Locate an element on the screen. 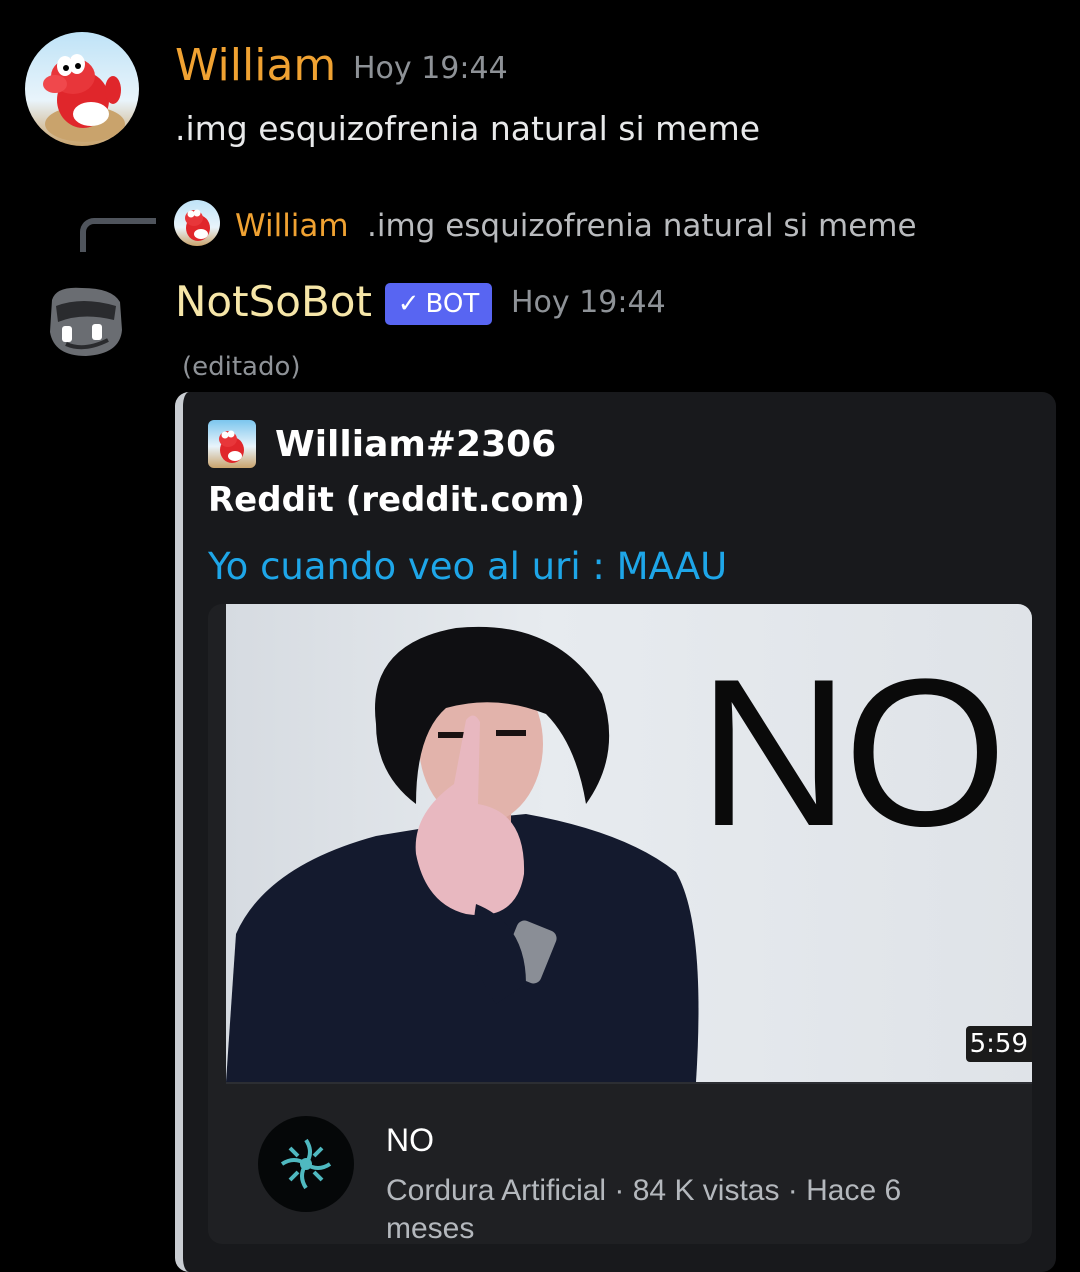  reply-content: .img esquizofrenia natural si meme is located at coordinates (642, 226).